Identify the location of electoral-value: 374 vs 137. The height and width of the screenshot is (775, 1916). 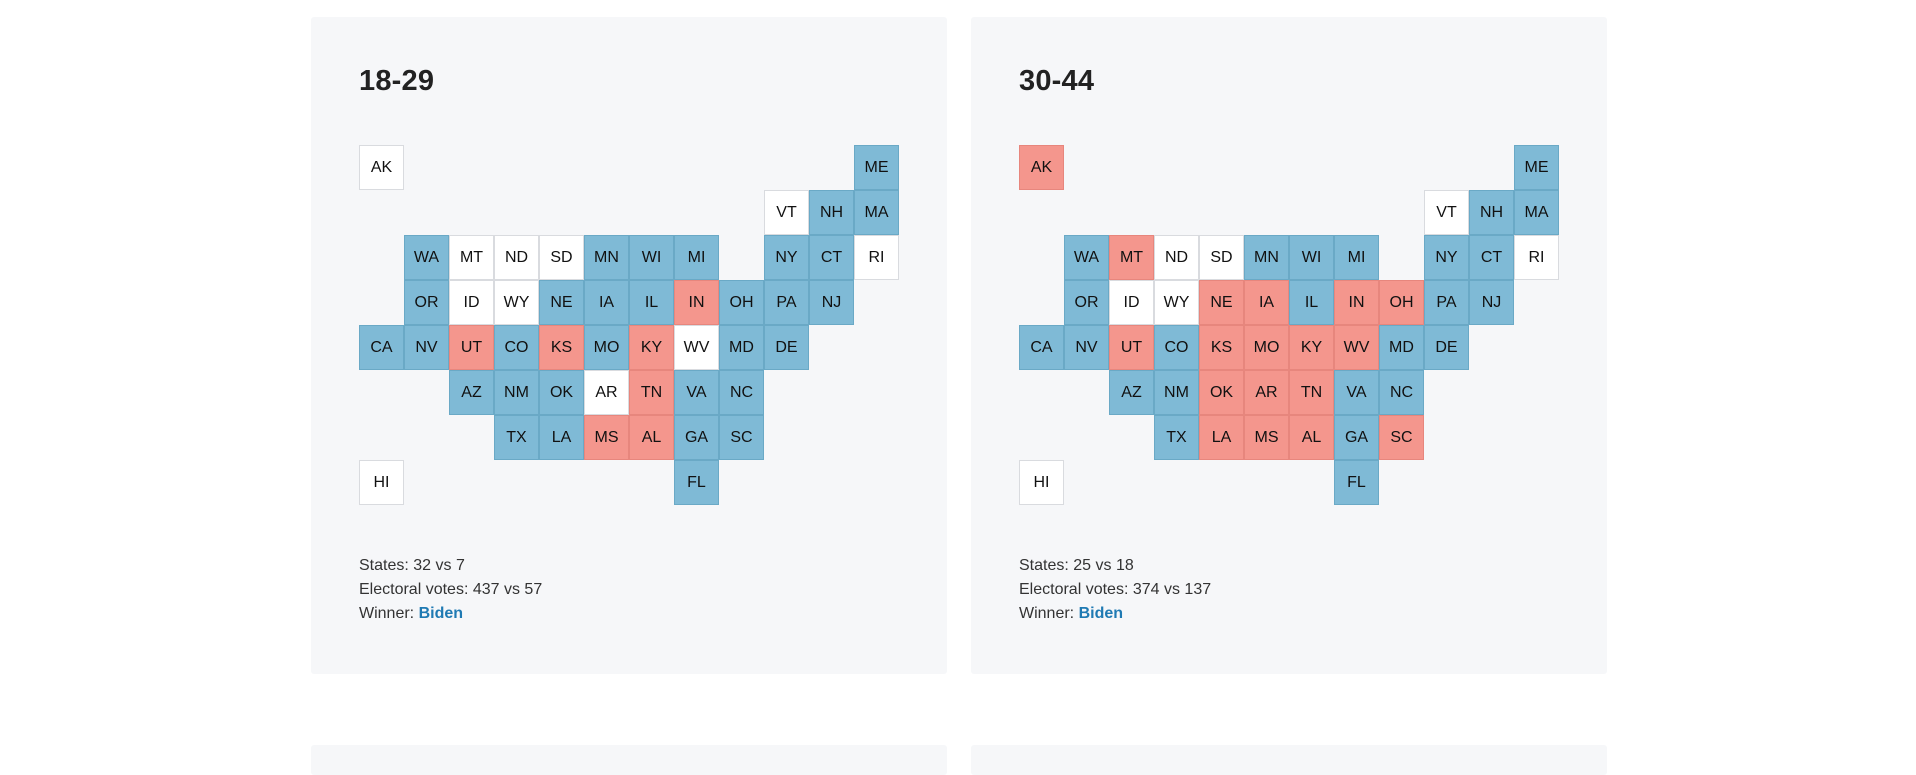
(1172, 589).